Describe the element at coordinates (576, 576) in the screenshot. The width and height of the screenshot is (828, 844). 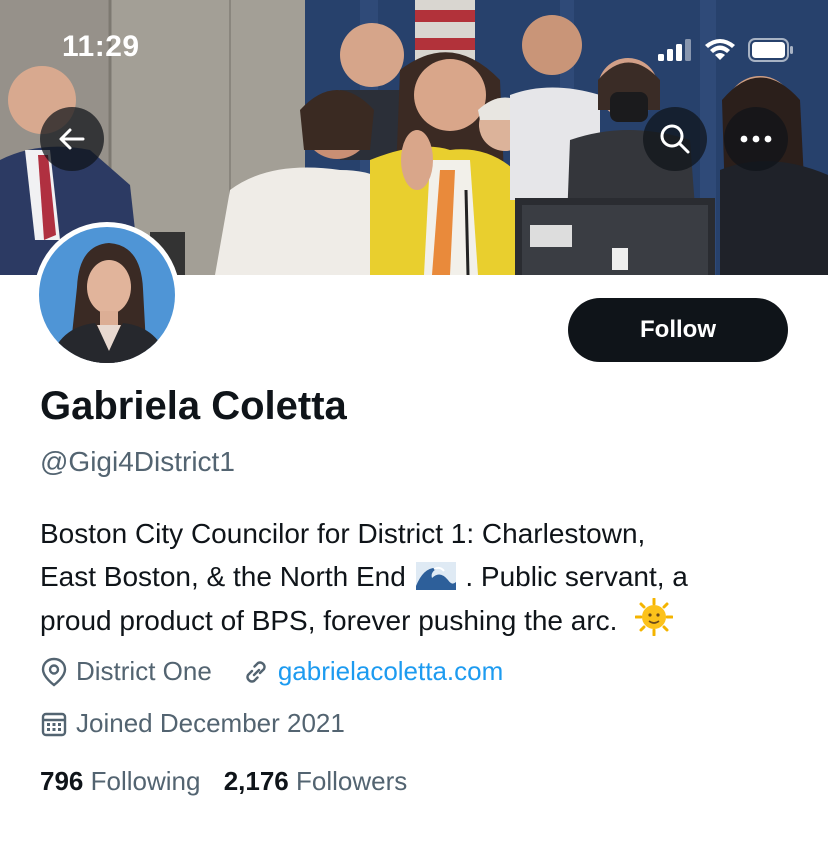
I see `bio-text: . Public servant, a` at that location.